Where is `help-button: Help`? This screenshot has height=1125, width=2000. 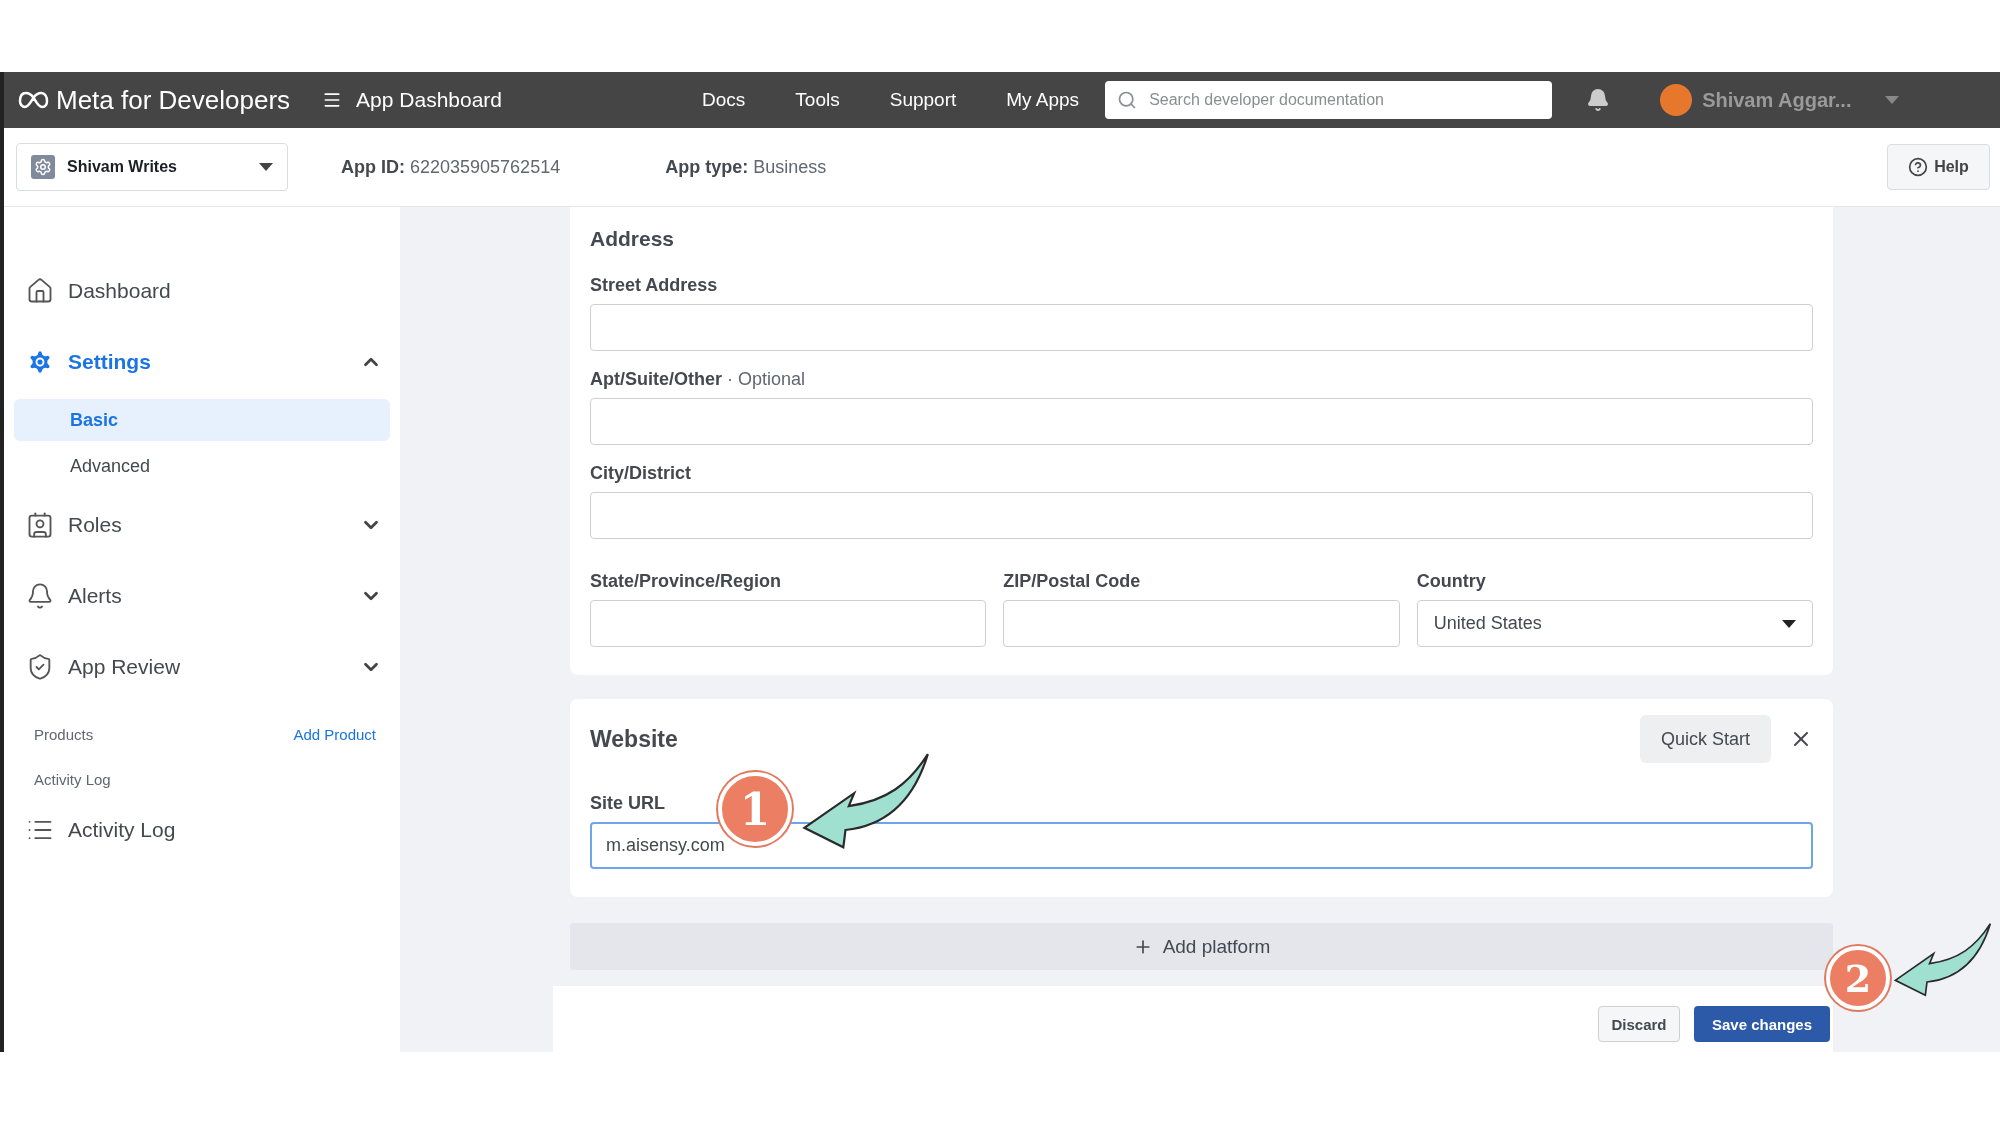 help-button: Help is located at coordinates (1938, 167).